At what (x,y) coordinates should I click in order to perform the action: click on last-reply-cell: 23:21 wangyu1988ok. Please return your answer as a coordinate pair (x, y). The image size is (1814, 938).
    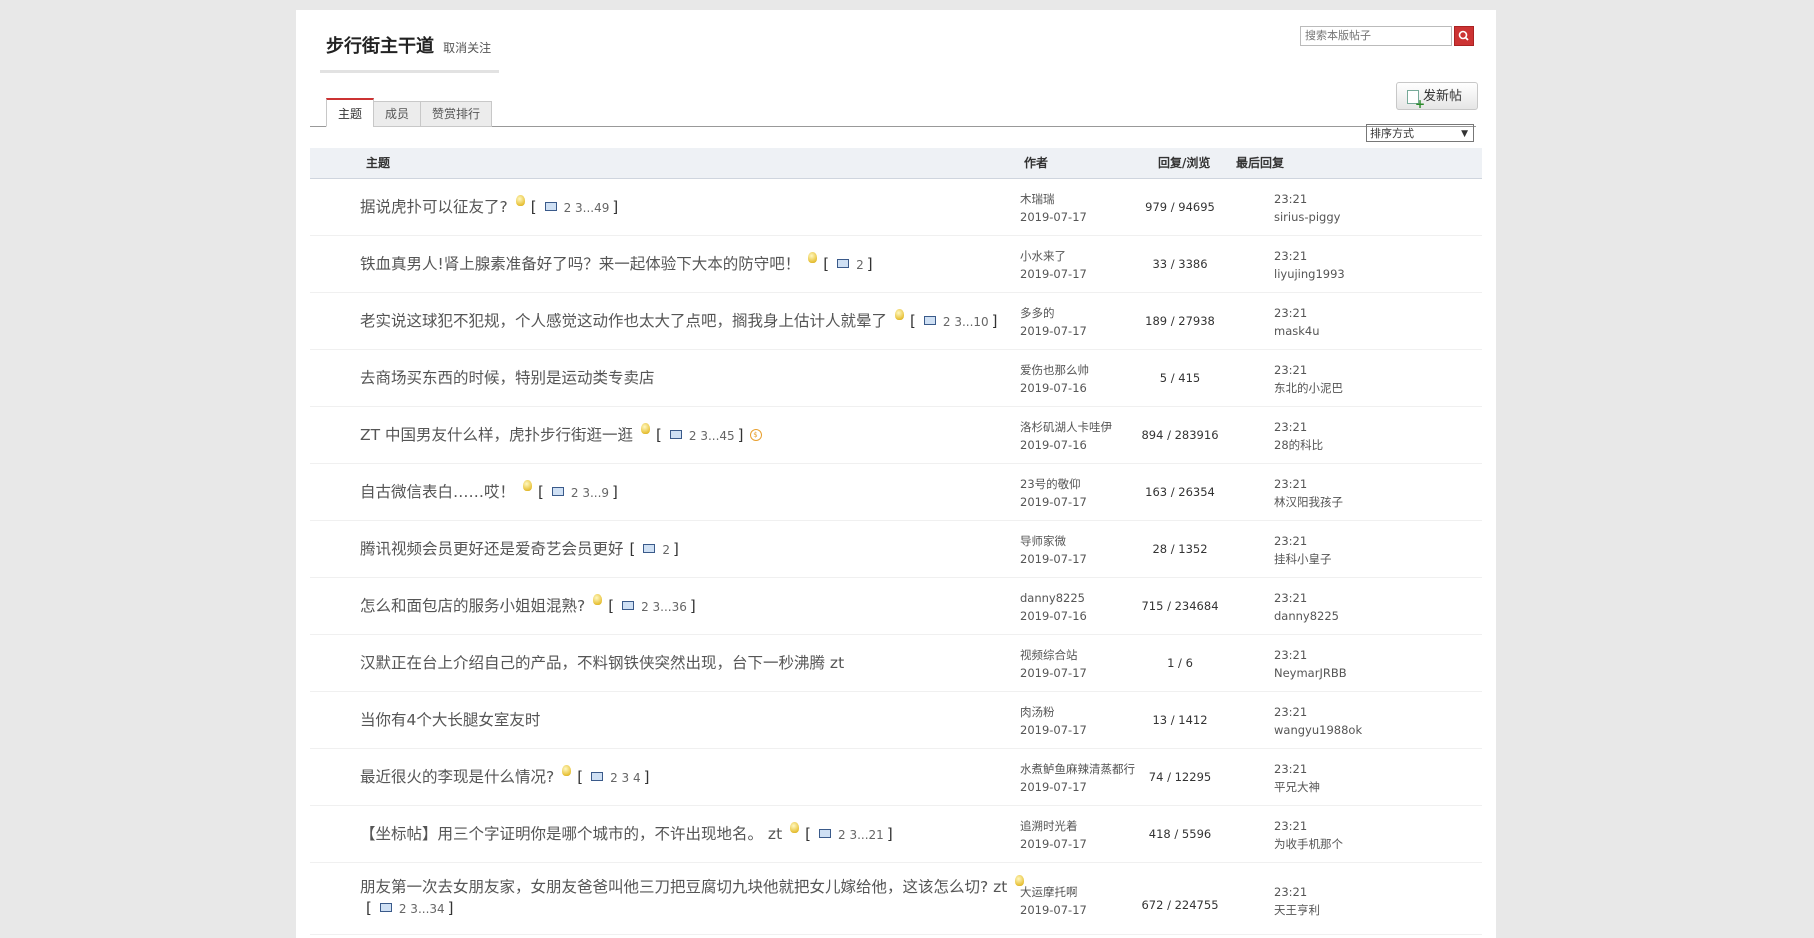
    Looking at the image, I should click on (1318, 721).